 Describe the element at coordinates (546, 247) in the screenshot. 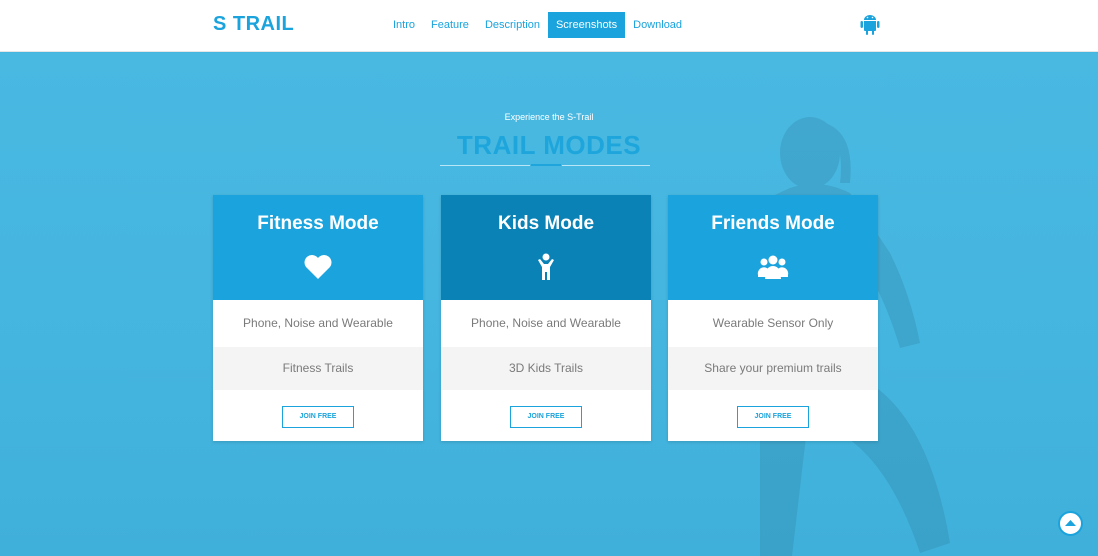

I see `card-header: Kids Mode` at that location.